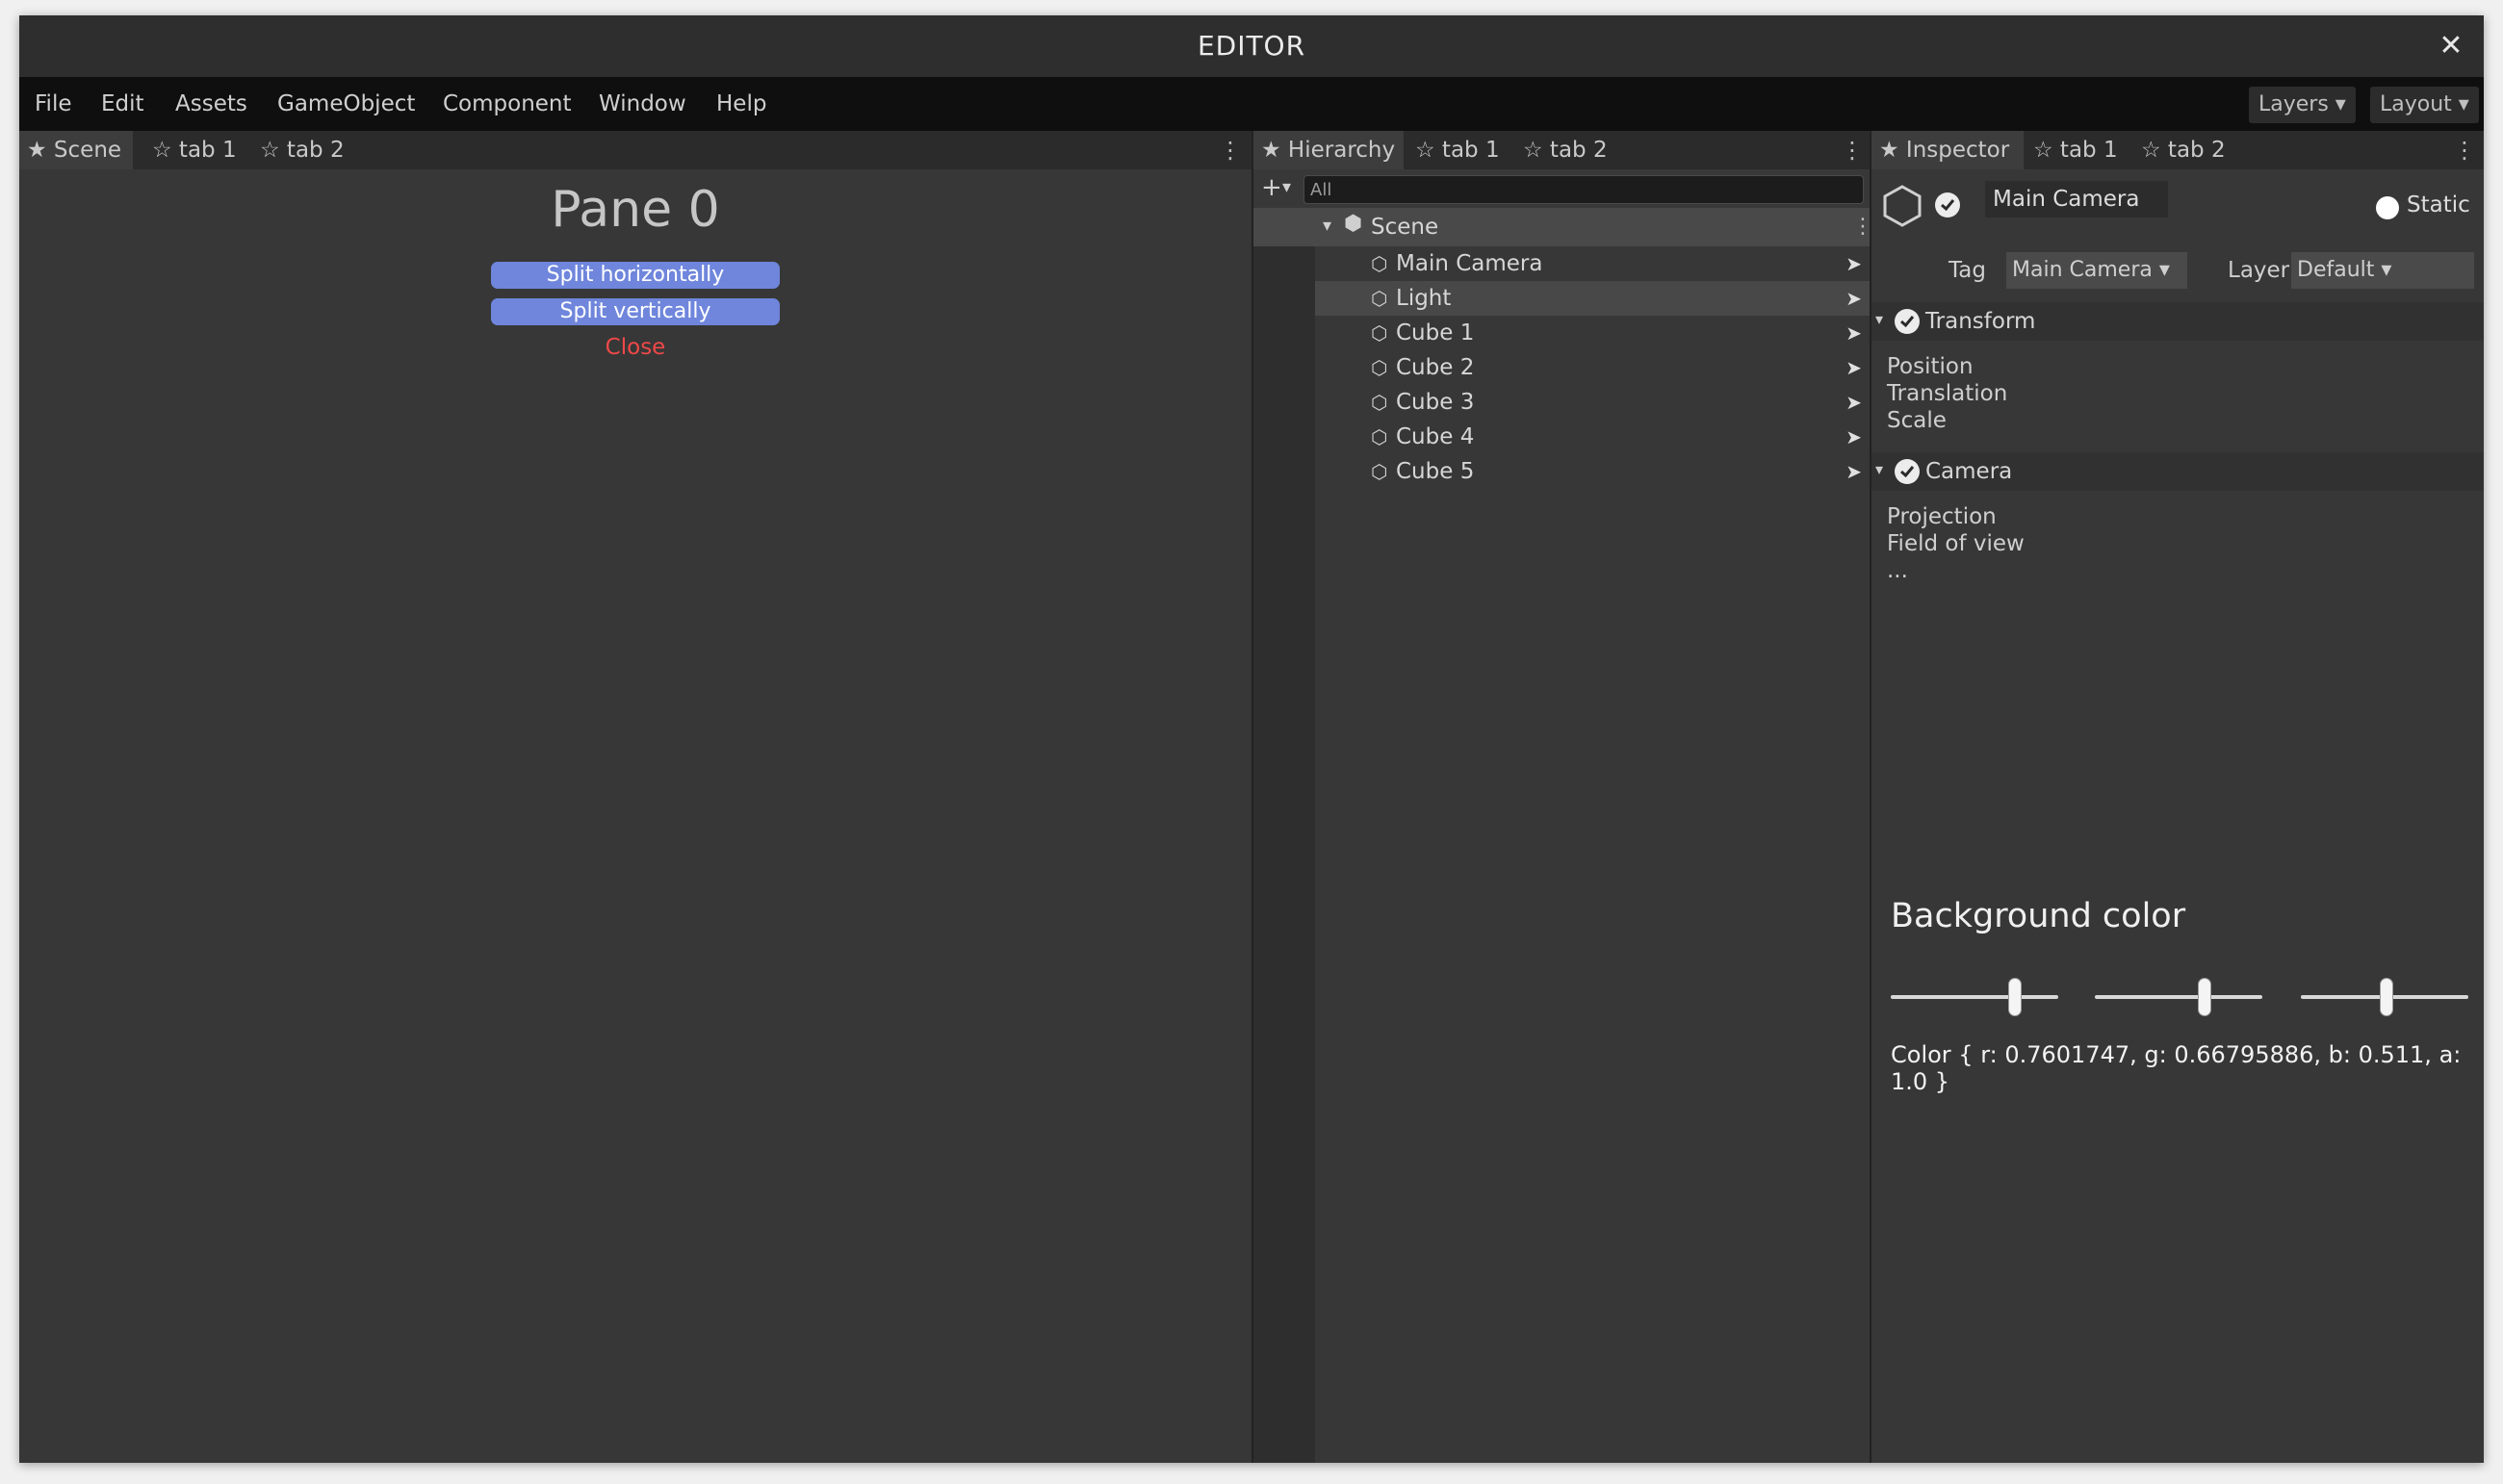 This screenshot has height=1484, width=2503. Describe the element at coordinates (507, 104) in the screenshot. I see `menu-component: Component` at that location.